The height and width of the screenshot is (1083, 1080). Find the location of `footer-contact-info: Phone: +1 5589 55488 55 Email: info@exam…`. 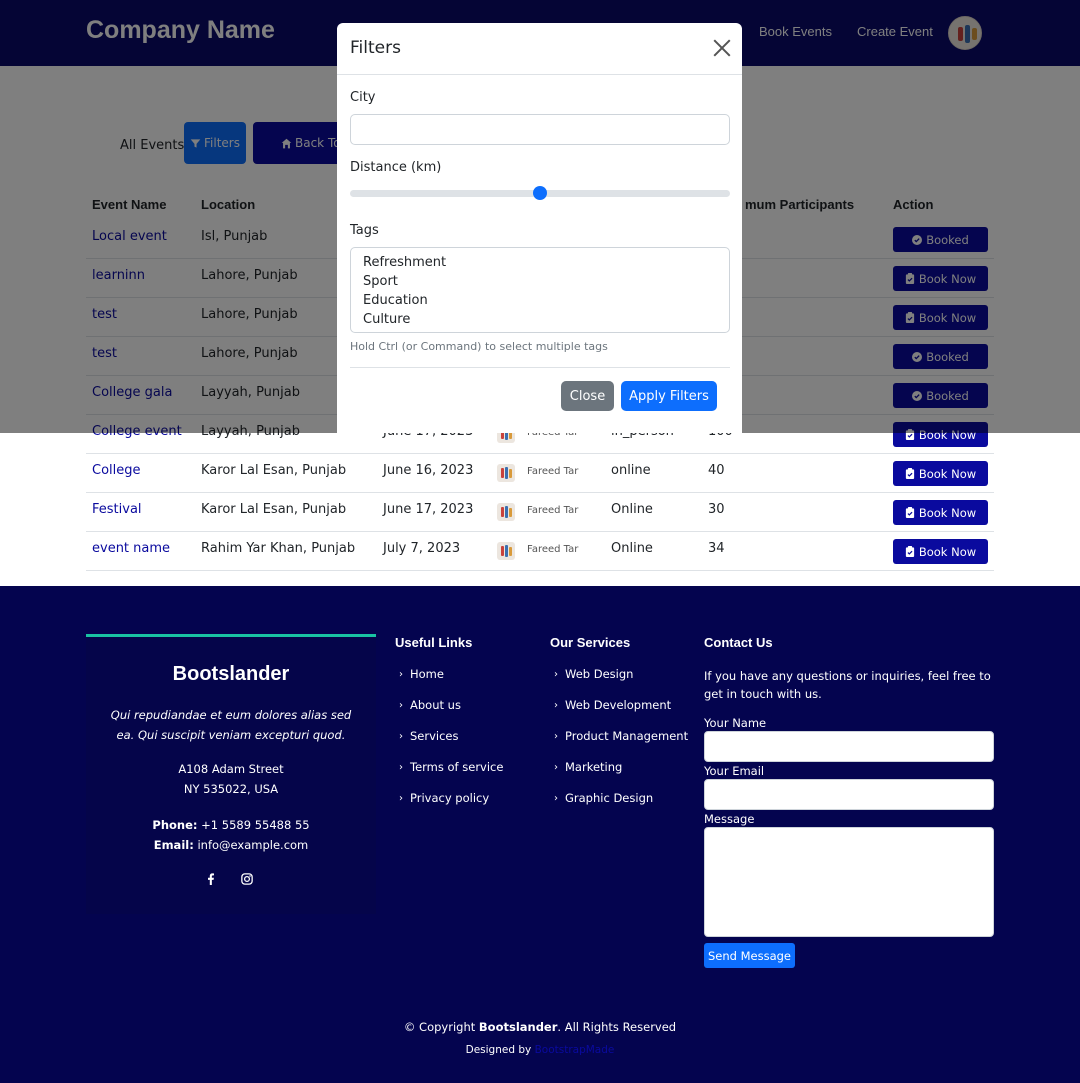

footer-contact-info: Phone: +1 5589 55488 55 Email: info@exam… is located at coordinates (231, 835).